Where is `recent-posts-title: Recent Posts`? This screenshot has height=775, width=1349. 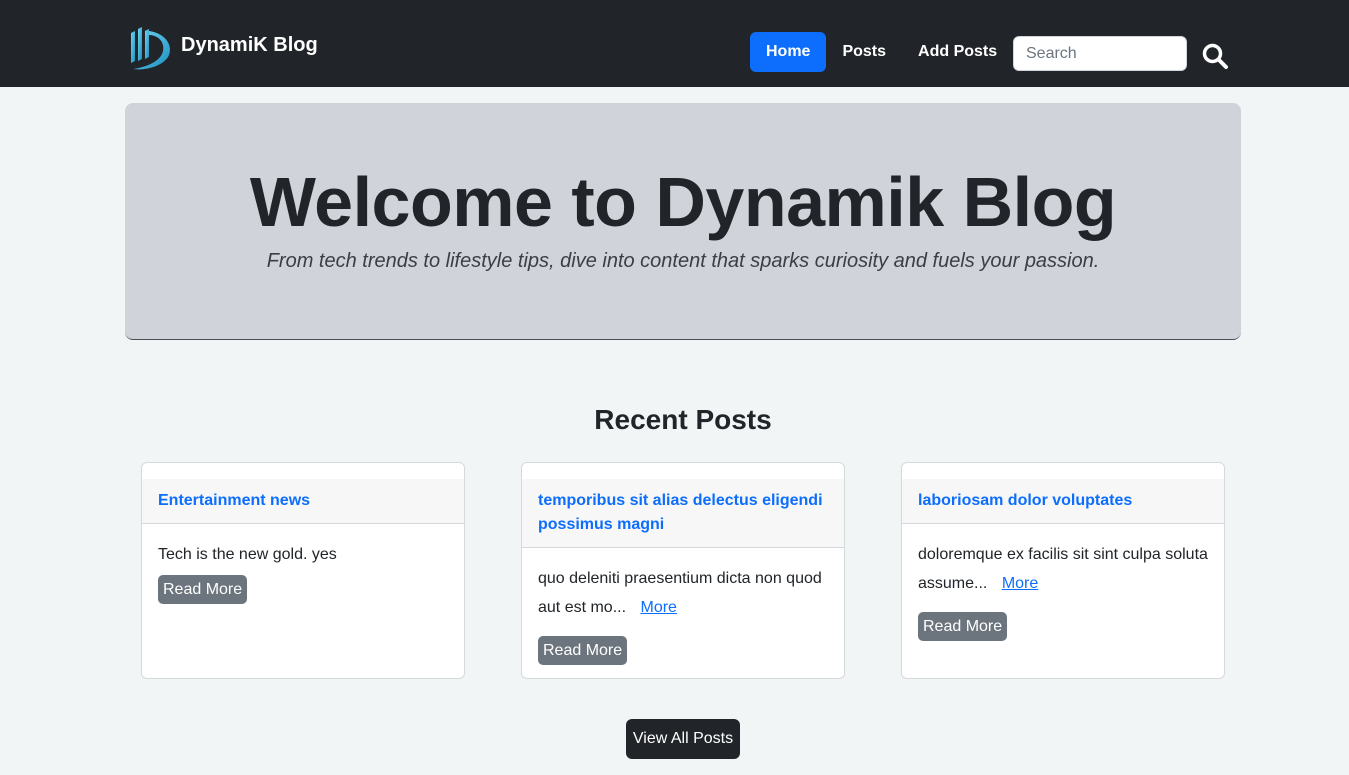
recent-posts-title: Recent Posts is located at coordinates (683, 419).